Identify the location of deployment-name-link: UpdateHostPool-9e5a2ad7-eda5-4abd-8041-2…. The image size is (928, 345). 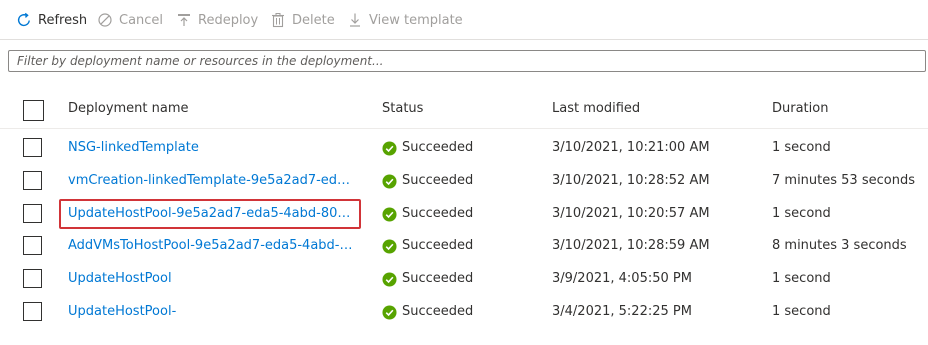
(213, 214).